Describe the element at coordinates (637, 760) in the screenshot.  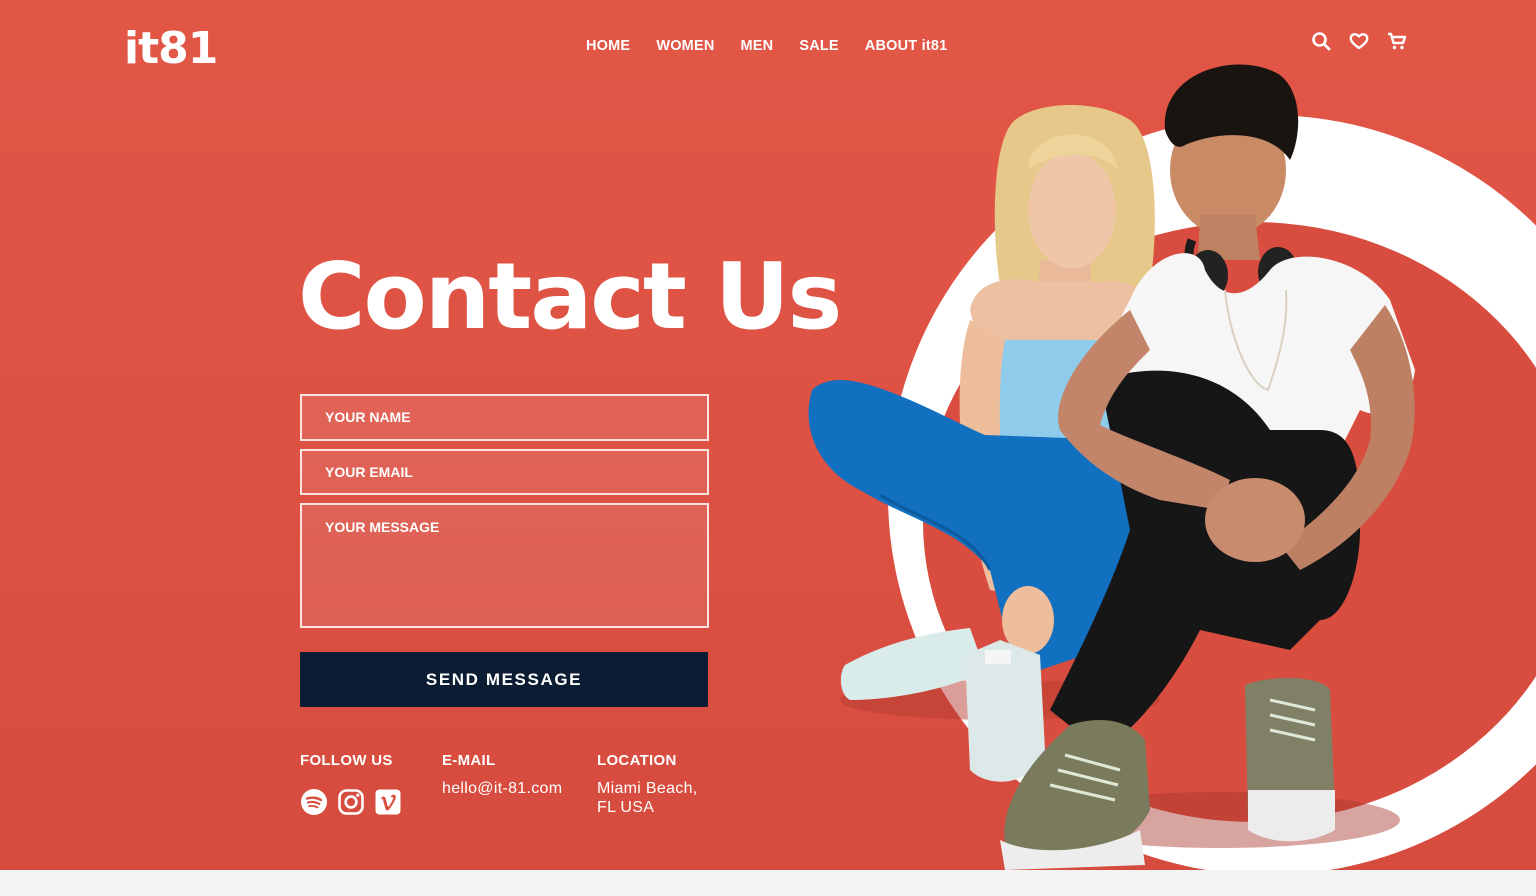
I see `location-heading: LOCATION` at that location.